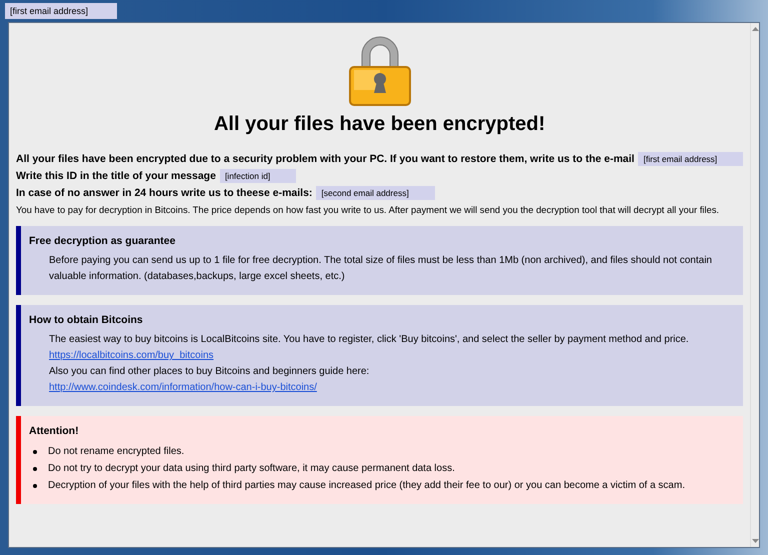  What do you see at coordinates (380, 269) in the screenshot?
I see `panel-text: Before paying you can send us up to 1 file for free decryption. The total size of files must be less than 1Mb (non archived), and files should not contain valuable information. (databases,backups, large excel sheets, etc.)` at bounding box center [380, 269].